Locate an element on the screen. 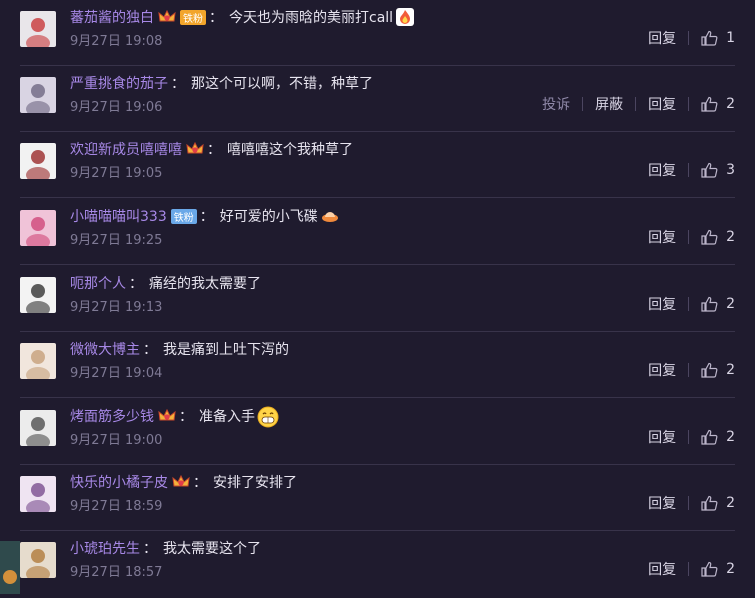  comment-username: 严重挑食的茄子 is located at coordinates (119, 83).